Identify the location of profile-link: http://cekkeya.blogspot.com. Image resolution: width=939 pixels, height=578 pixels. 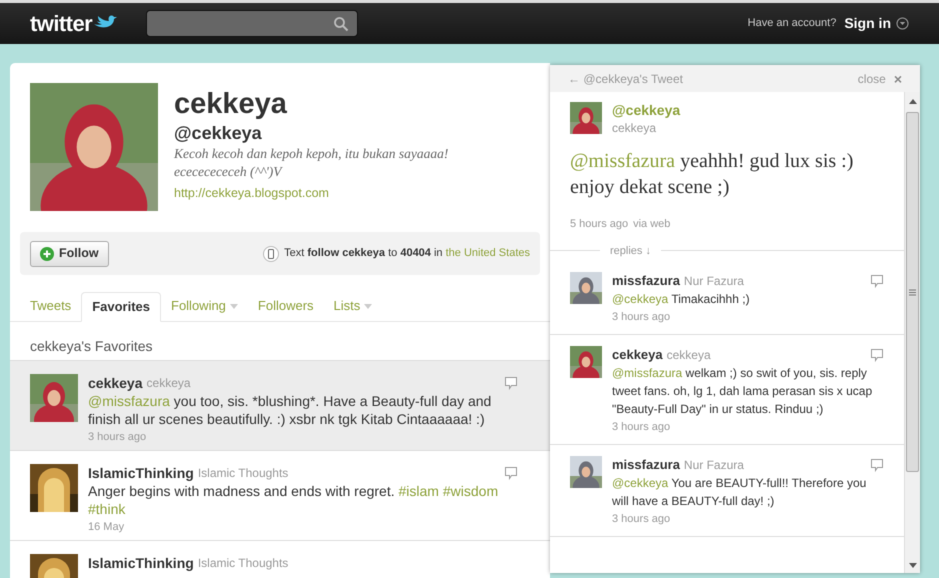
(251, 193).